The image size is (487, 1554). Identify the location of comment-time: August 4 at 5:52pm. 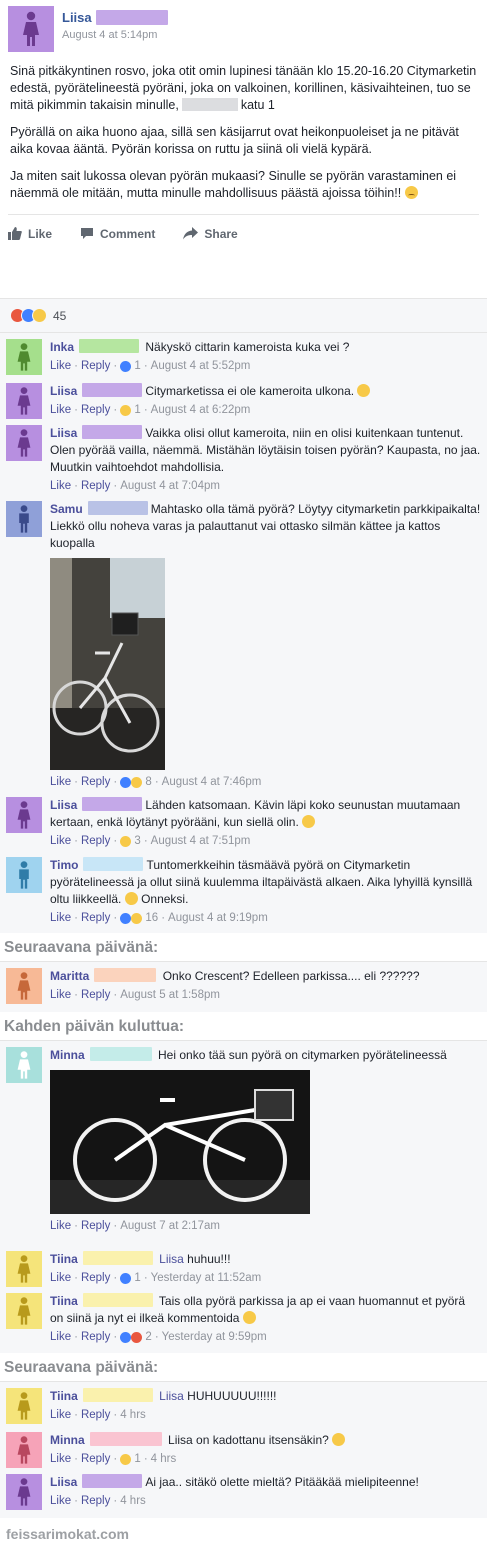
(201, 366).